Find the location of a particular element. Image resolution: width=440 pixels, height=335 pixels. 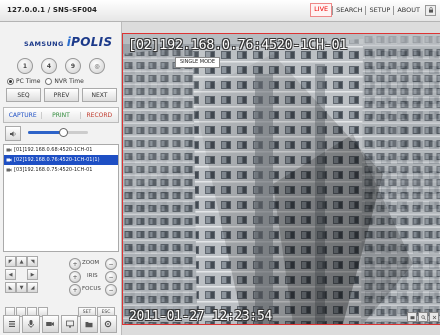

lock-icon is located at coordinates (430, 10).